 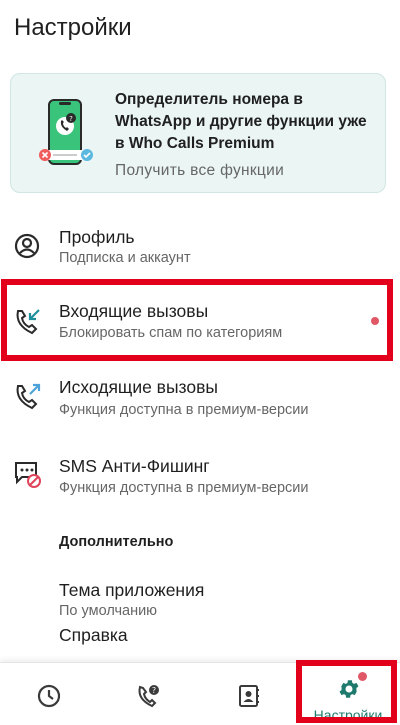 What do you see at coordinates (197, 320) in the screenshot?
I see `highlight-frame-incoming` at bounding box center [197, 320].